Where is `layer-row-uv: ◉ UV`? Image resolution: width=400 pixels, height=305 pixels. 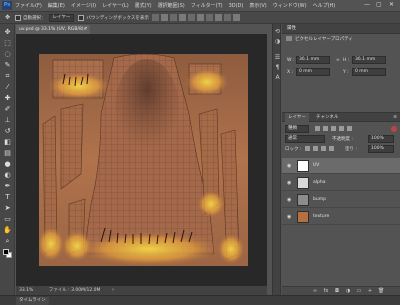 layer-row-uv: ◉ UV is located at coordinates (341, 166).